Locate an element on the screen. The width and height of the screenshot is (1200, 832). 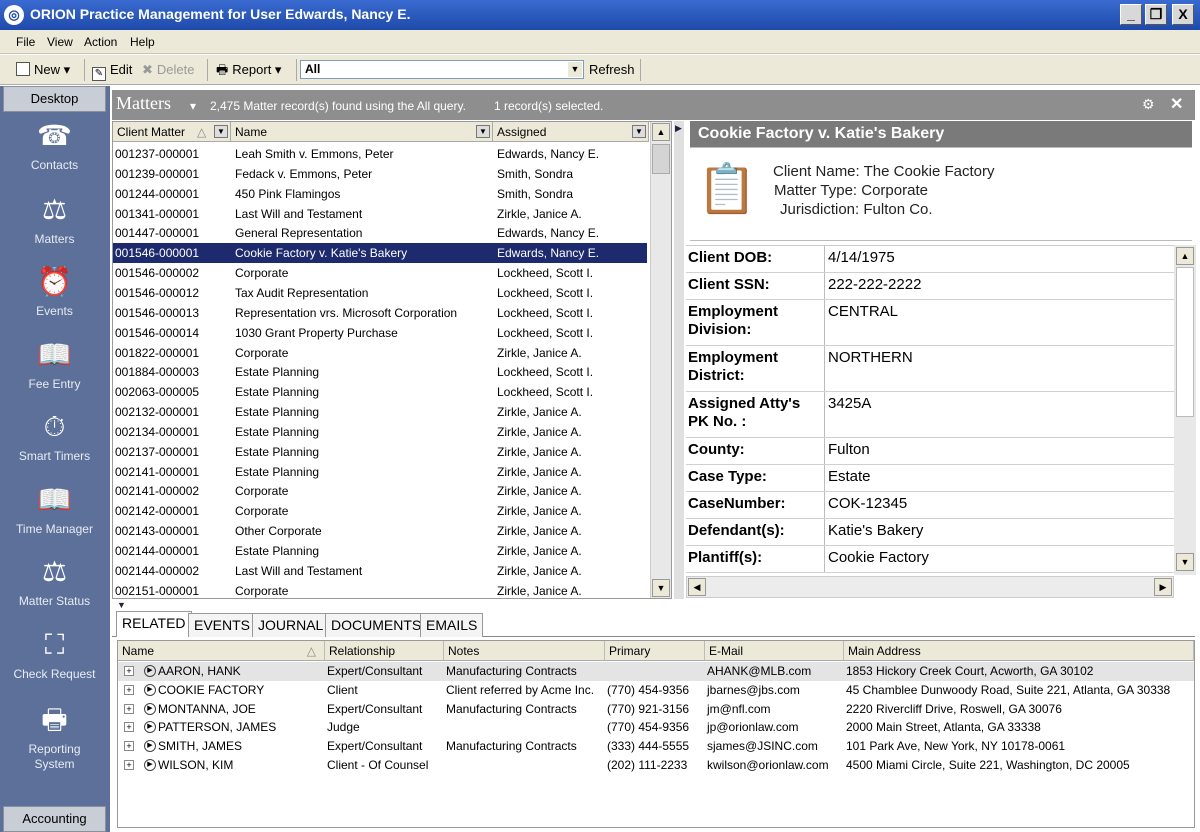
query-select: All ▼ is located at coordinates (442, 69).